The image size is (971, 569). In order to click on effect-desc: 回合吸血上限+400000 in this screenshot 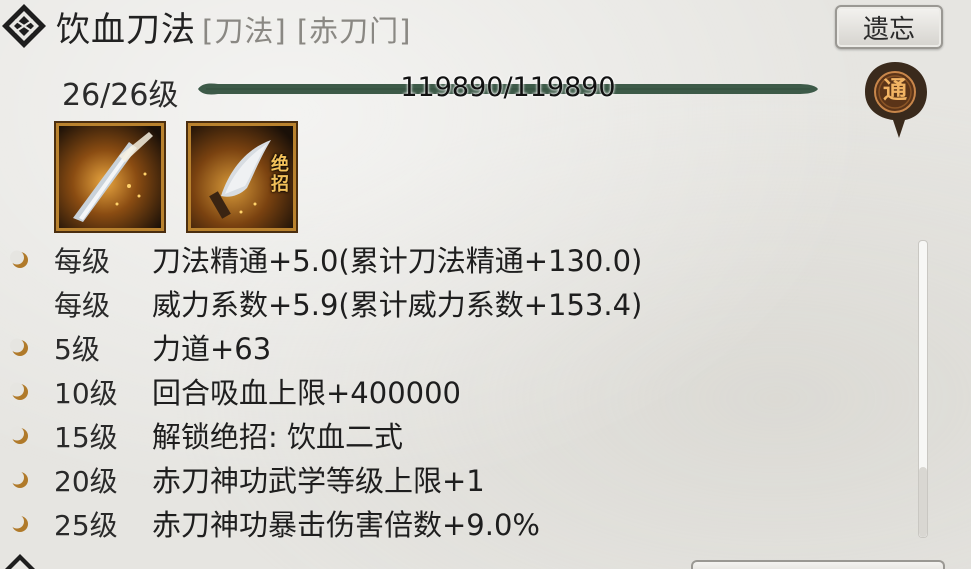, I will do `click(307, 393)`.